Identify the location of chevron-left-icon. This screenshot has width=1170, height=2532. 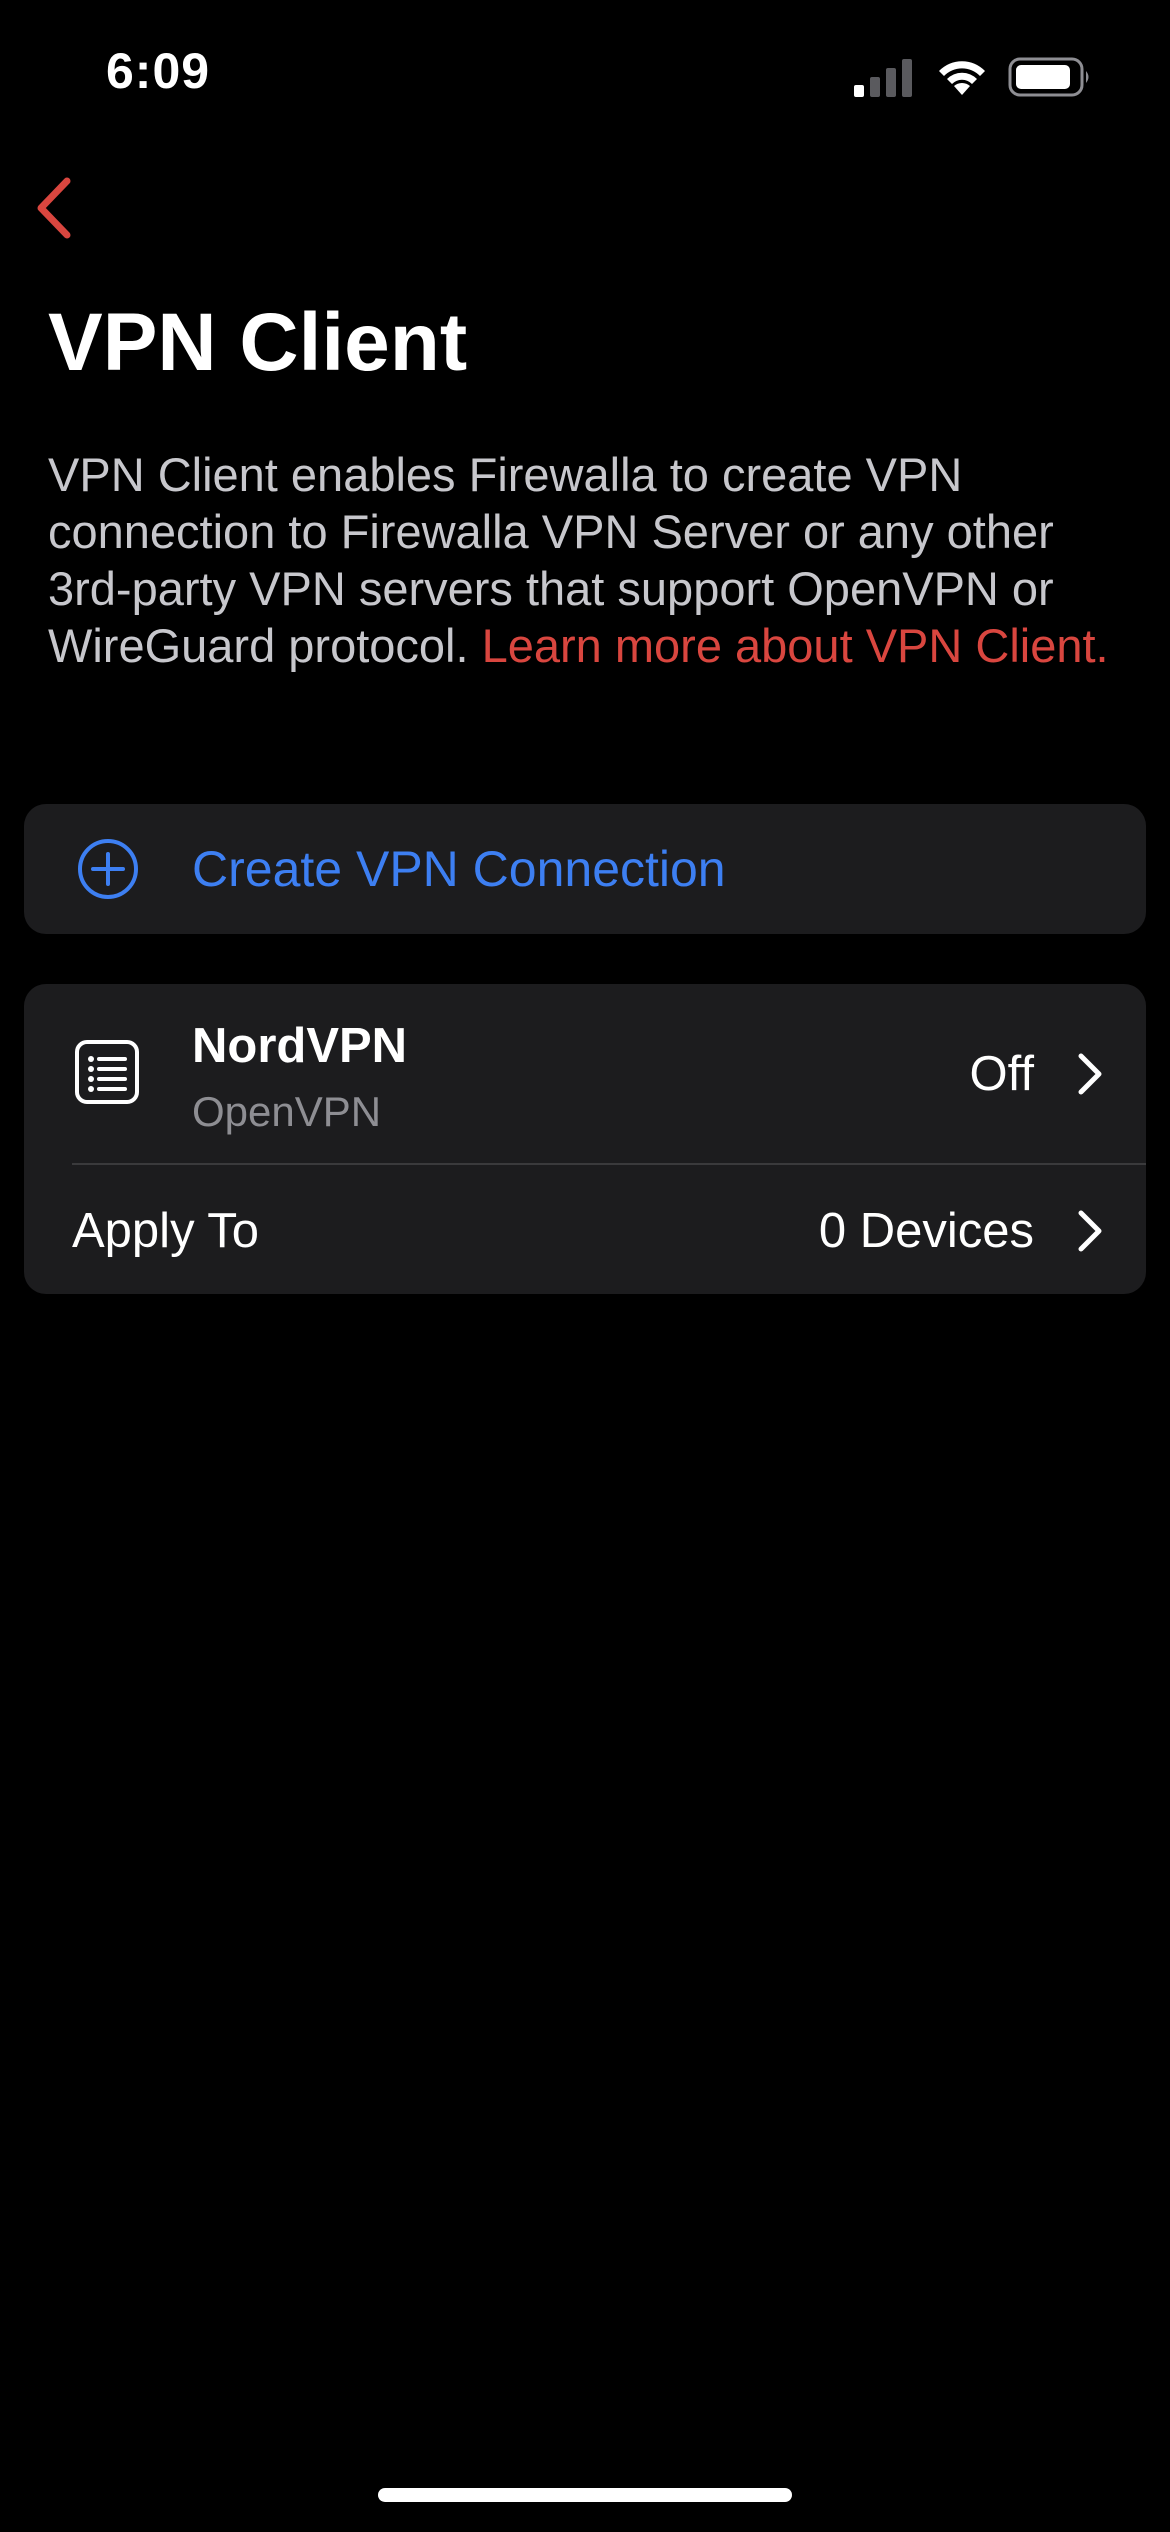
(54, 208).